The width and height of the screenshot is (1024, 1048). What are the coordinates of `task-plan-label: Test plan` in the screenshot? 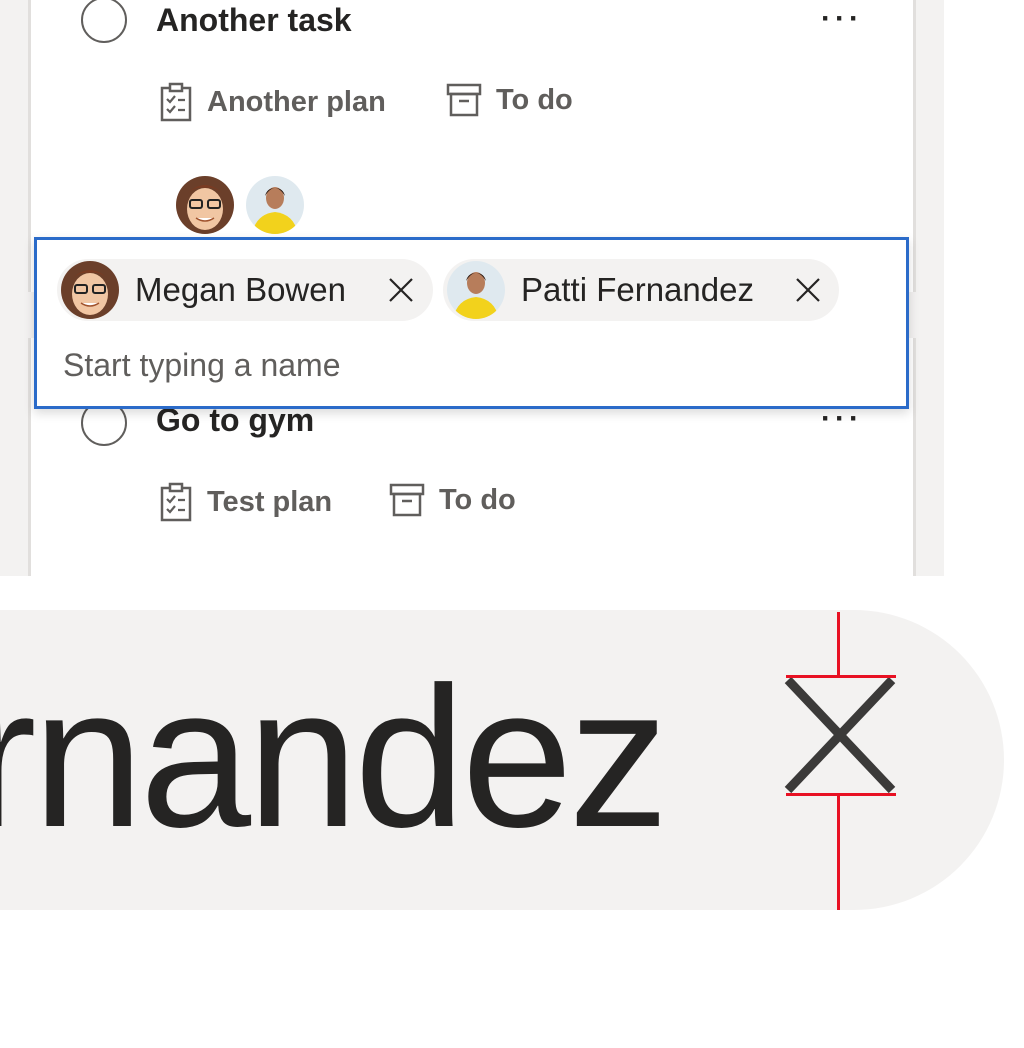 It's located at (270, 501).